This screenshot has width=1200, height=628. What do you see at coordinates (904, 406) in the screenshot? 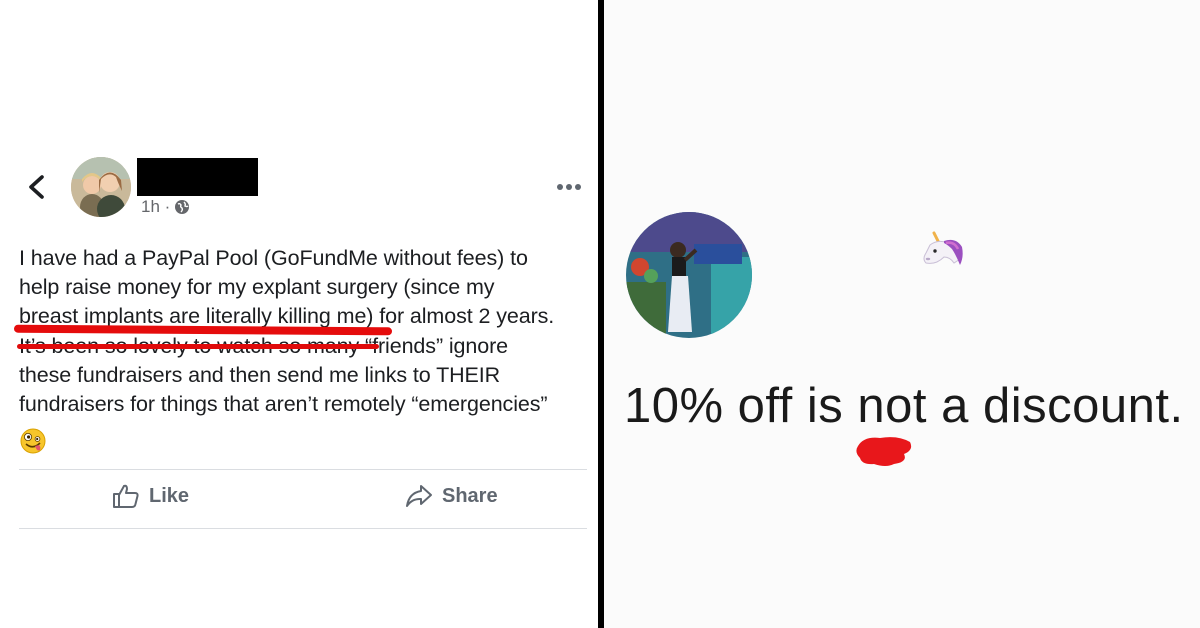
I see `quote-text: 10% off is not a discount.` at bounding box center [904, 406].